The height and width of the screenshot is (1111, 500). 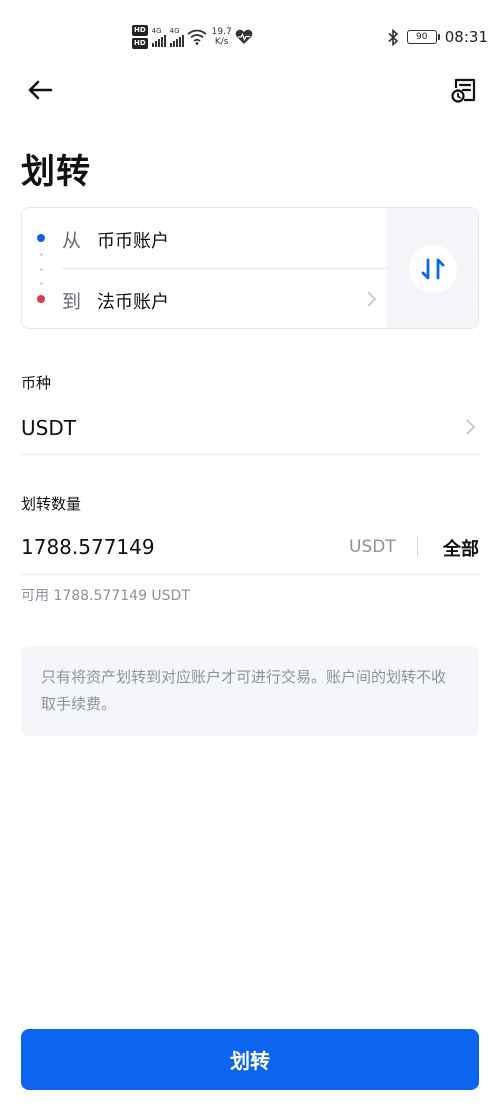 I want to click on status-bar-left: HD HD 4G 4G 19.7 K/s, so click(x=192, y=37).